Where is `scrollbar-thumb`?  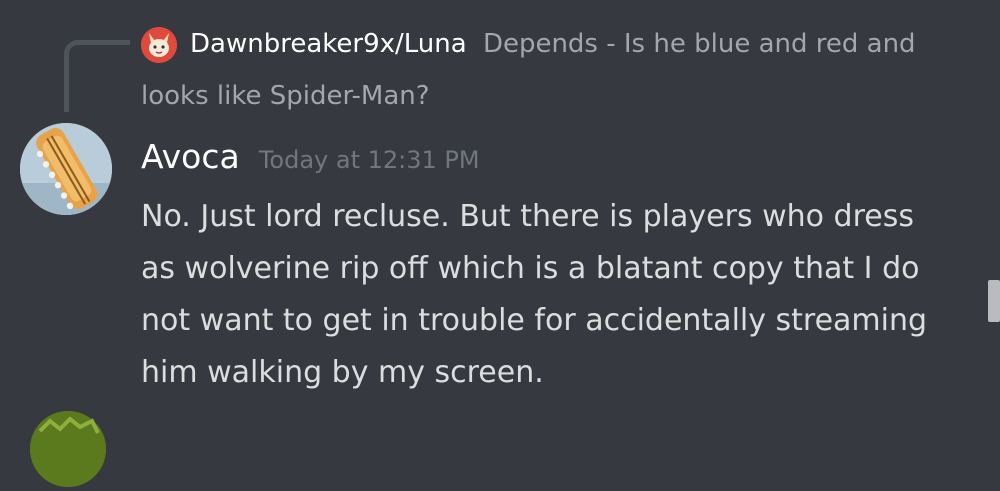
scrollbar-thumb is located at coordinates (994, 301).